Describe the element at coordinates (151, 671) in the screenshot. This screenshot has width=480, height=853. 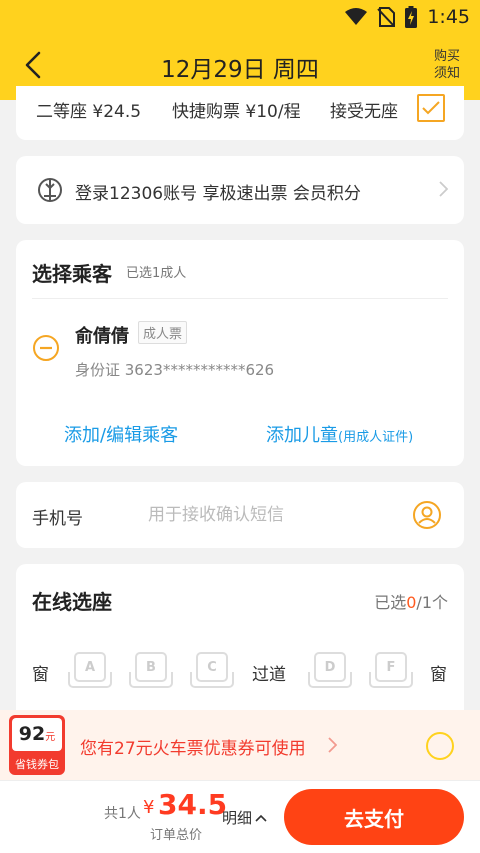
I see `seat-b-button: B` at that location.